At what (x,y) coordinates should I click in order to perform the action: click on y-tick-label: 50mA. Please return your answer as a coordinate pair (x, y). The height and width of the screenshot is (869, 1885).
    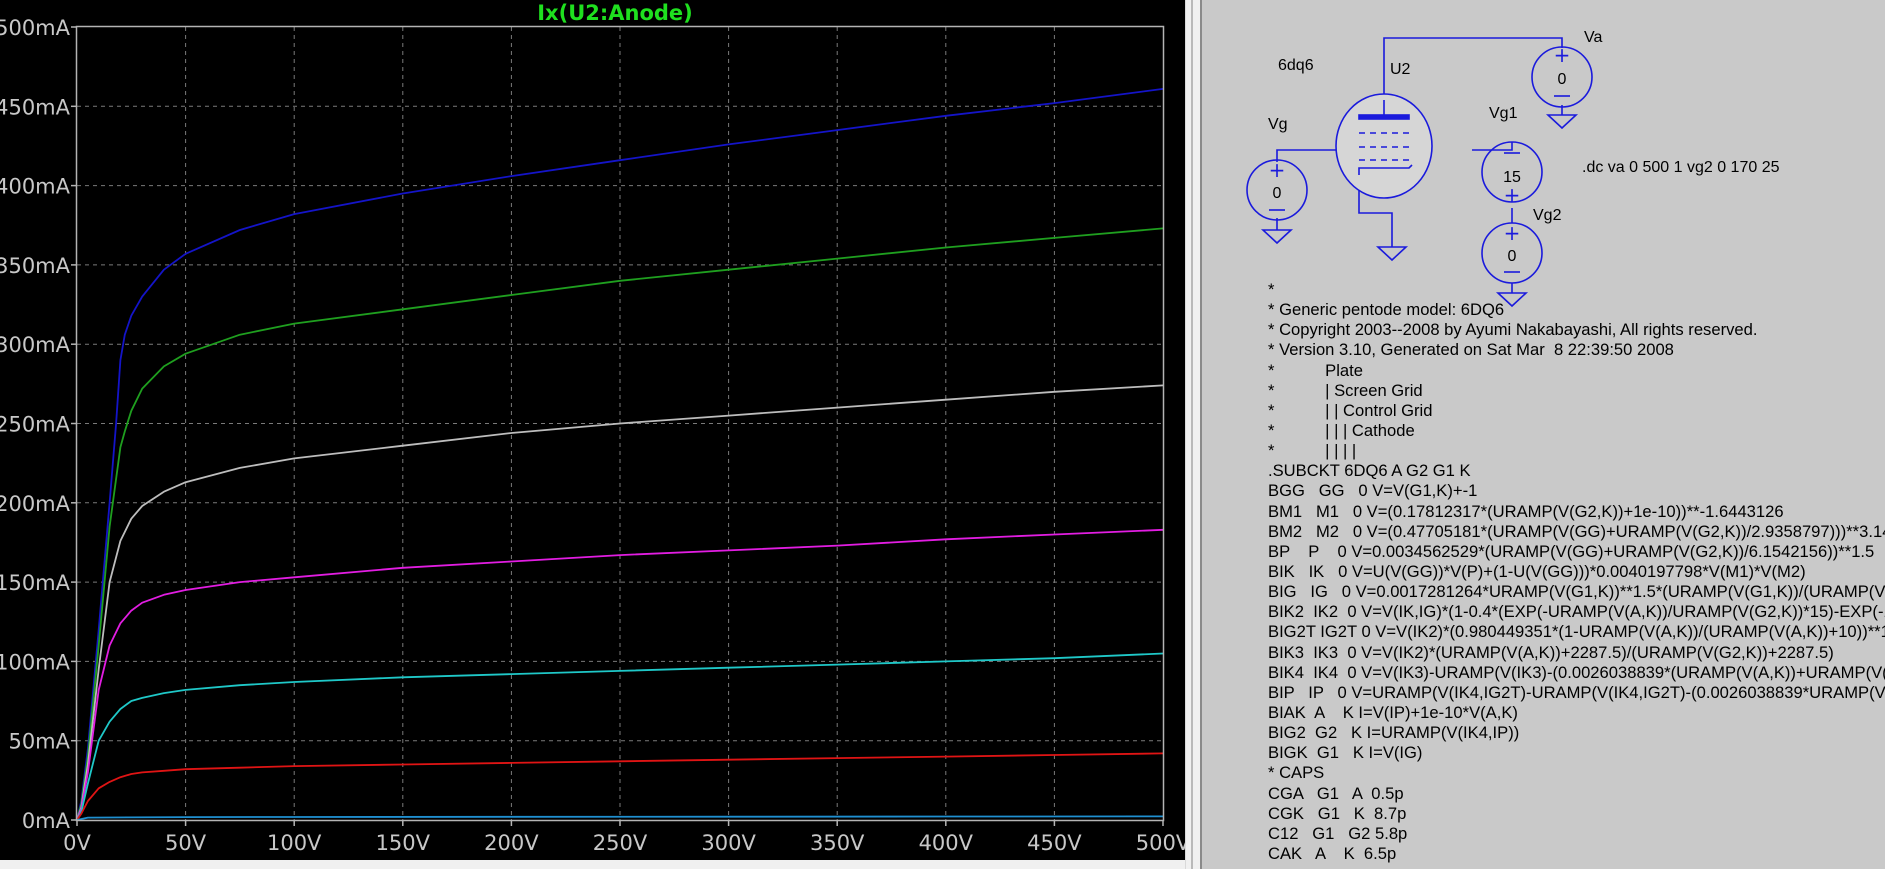
    Looking at the image, I should click on (39, 742).